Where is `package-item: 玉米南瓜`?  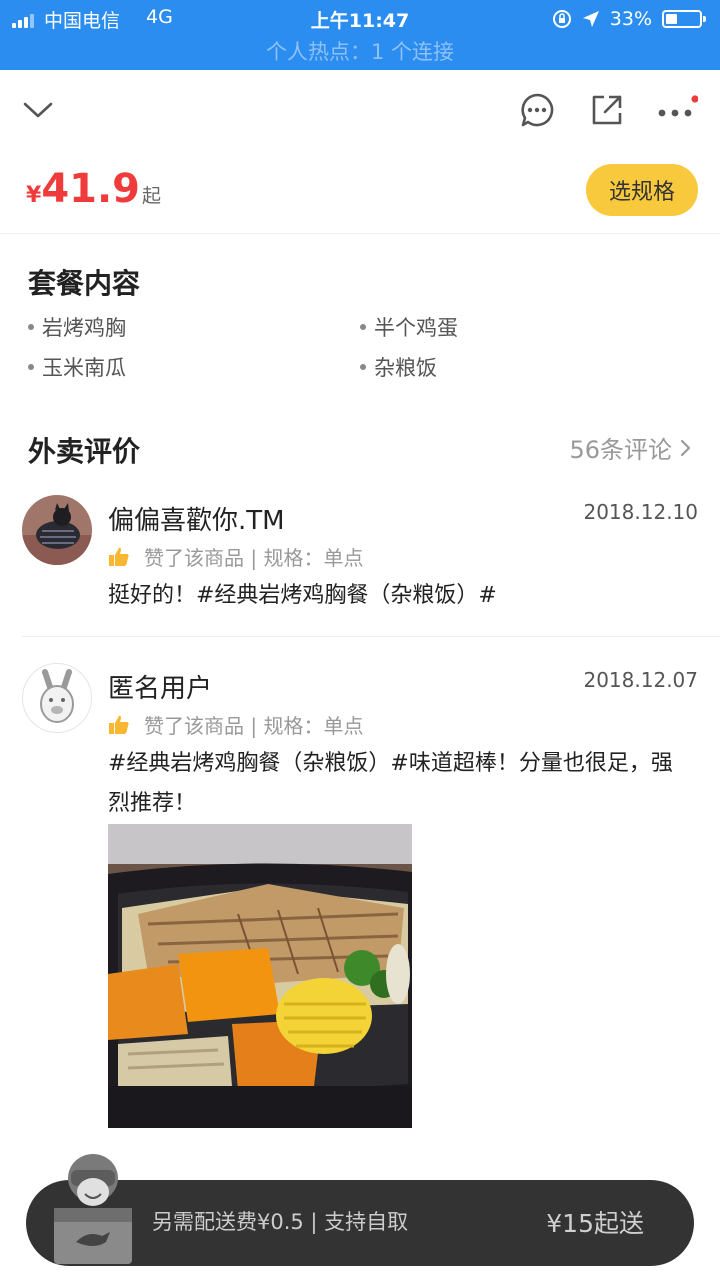 package-item: 玉米南瓜 is located at coordinates (77, 367).